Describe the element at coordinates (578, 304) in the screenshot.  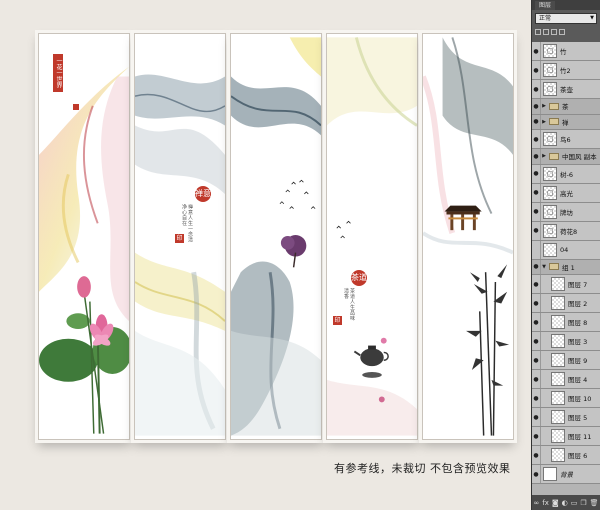
I see `layer-name: 图层 2` at that location.